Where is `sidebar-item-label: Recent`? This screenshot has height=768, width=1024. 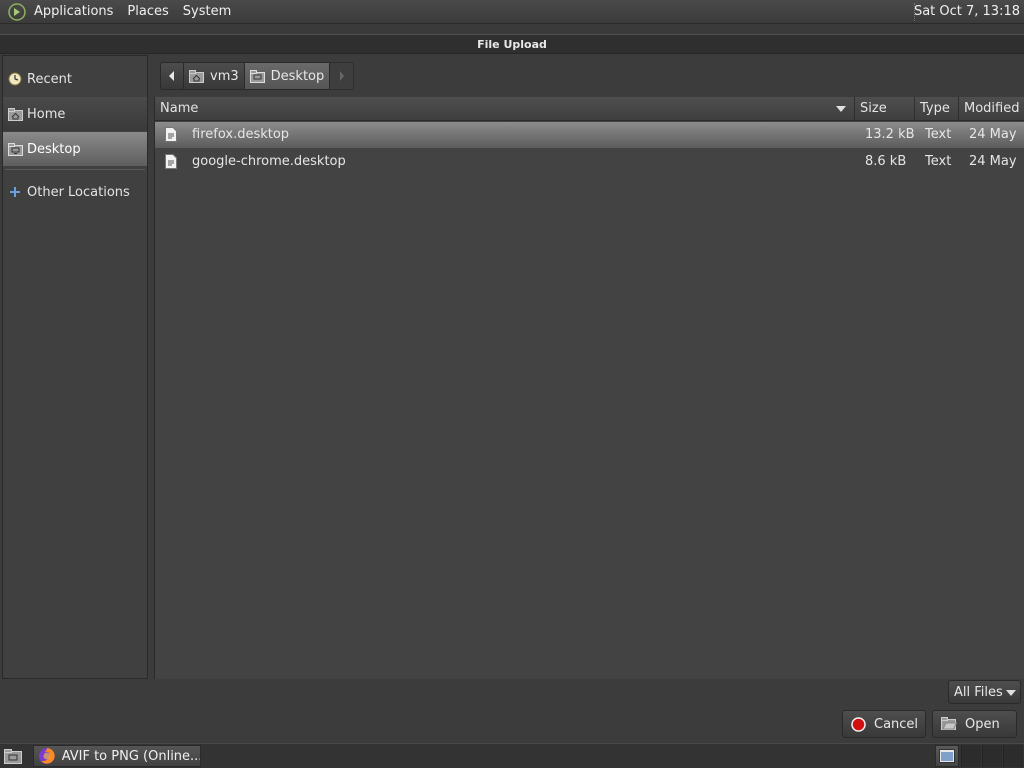
sidebar-item-label: Recent is located at coordinates (49, 79).